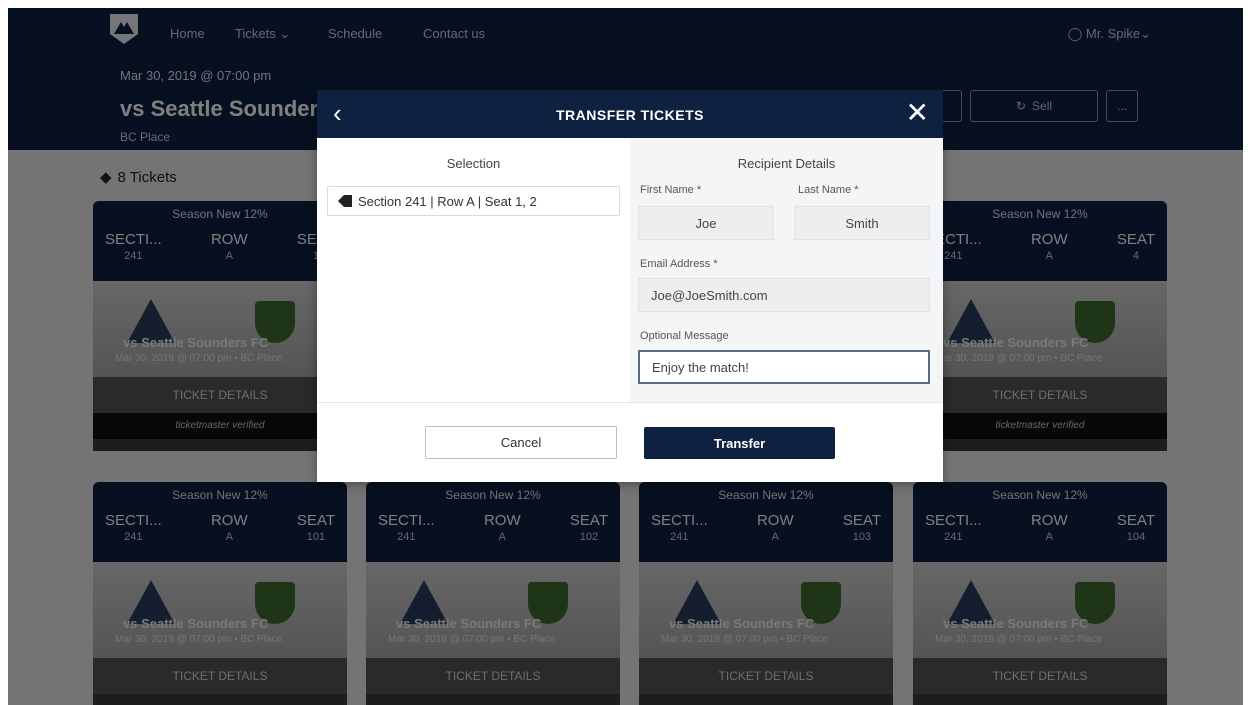 The height and width of the screenshot is (705, 1251). I want to click on modal-footer: Cancel Transfer, so click(630, 442).